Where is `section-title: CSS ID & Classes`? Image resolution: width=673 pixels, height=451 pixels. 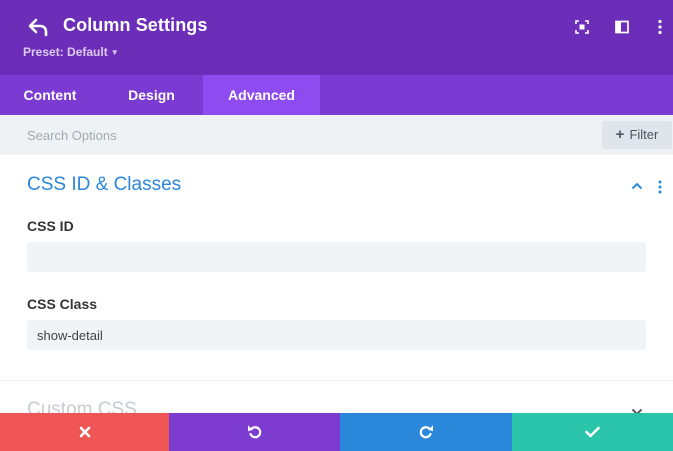
section-title: CSS ID & Classes is located at coordinates (104, 185).